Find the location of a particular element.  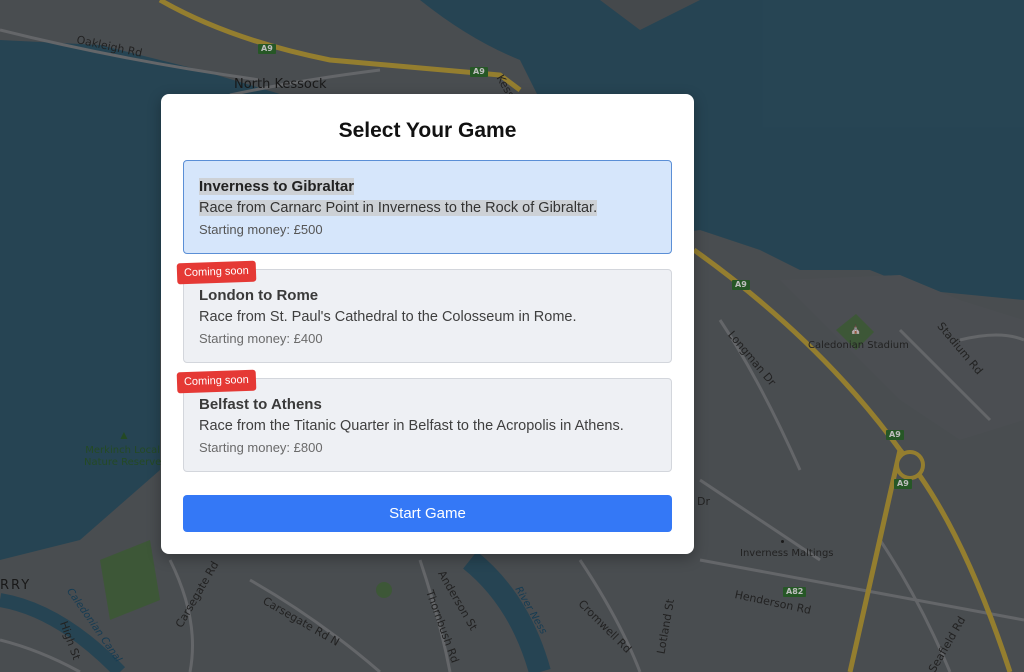

game-option-name: Inverness to Gibraltar is located at coordinates (277, 186).